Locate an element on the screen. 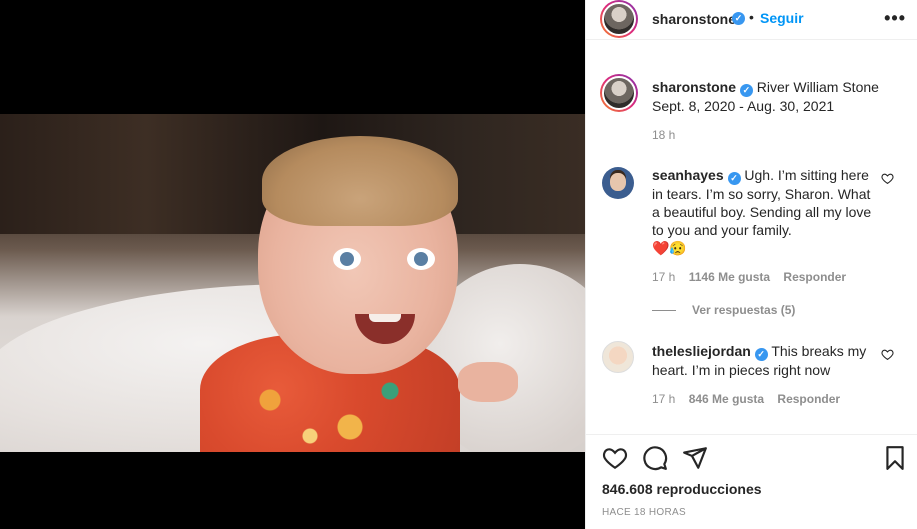 The height and width of the screenshot is (529, 917). share-icon is located at coordinates (695, 458).